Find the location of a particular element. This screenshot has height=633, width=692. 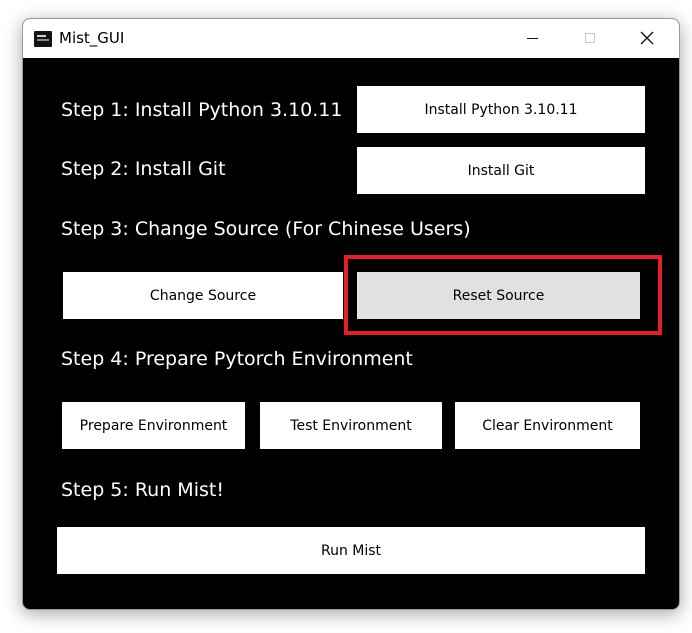

step5-label: Step 5: Run Mist! is located at coordinates (142, 490).